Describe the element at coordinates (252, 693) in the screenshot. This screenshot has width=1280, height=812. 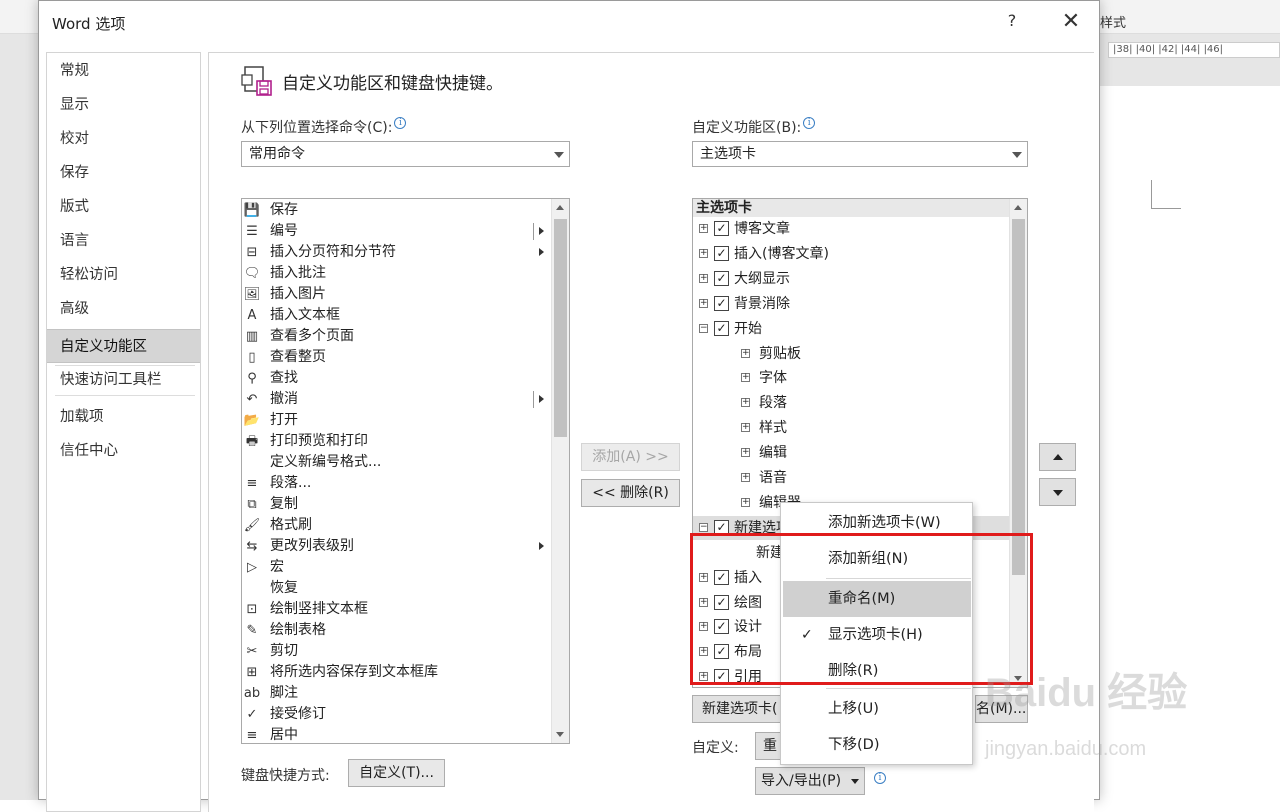
I see `footnote-icon: ab` at that location.